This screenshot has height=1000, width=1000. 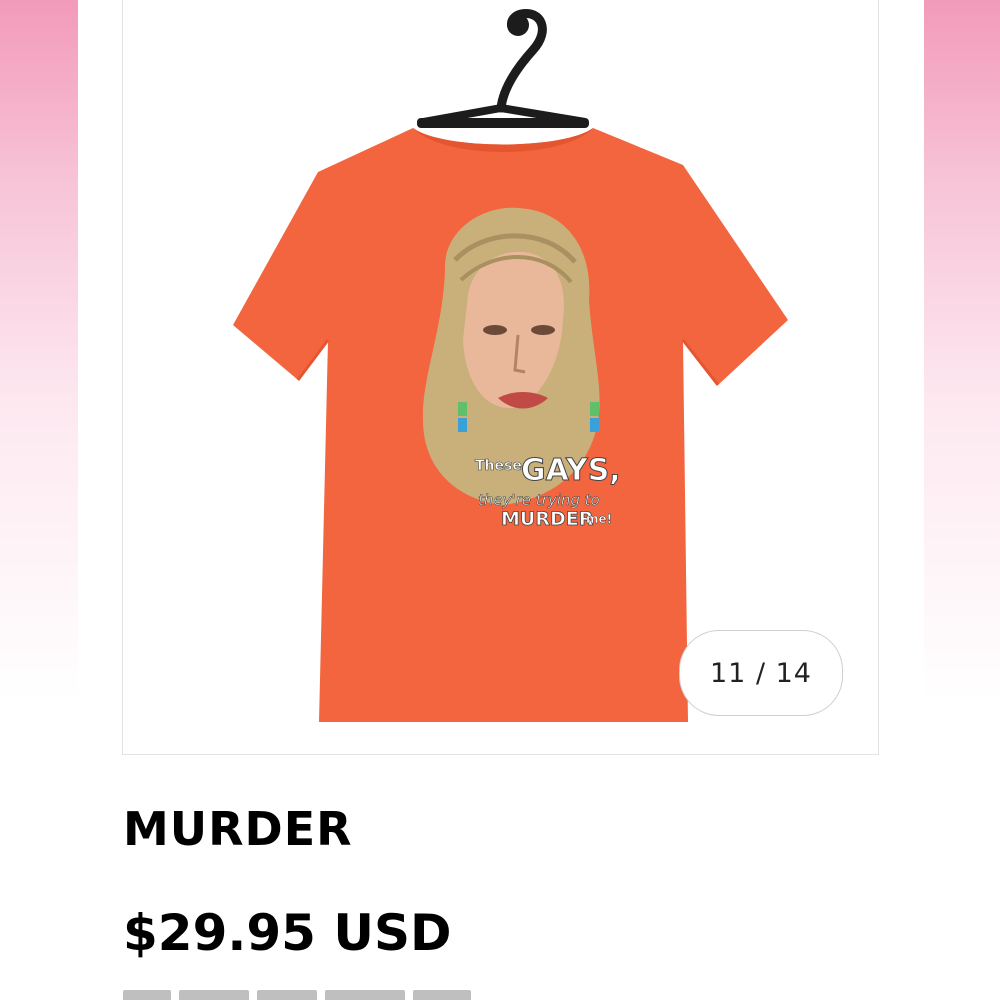 I want to click on print-text-trying: they're trying to, so click(x=539, y=500).